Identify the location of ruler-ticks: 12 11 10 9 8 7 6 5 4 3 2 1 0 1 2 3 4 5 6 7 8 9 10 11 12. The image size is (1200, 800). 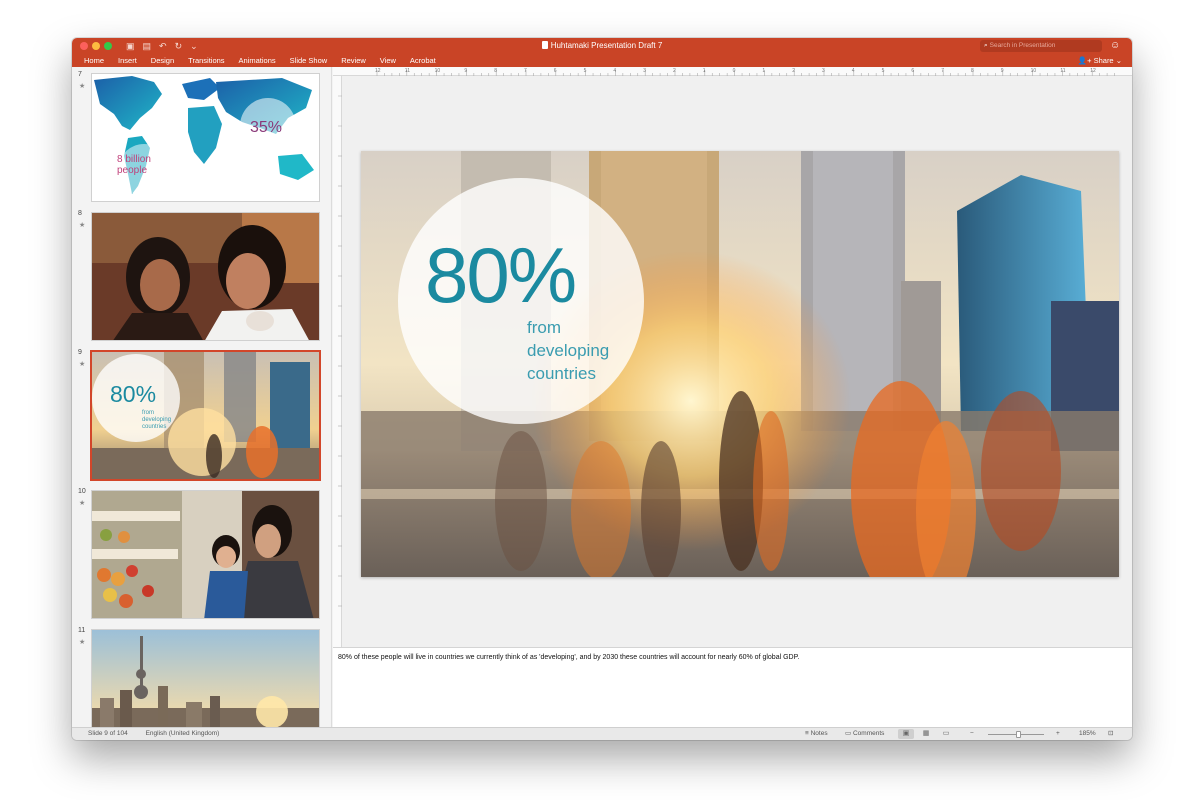
(745, 72).